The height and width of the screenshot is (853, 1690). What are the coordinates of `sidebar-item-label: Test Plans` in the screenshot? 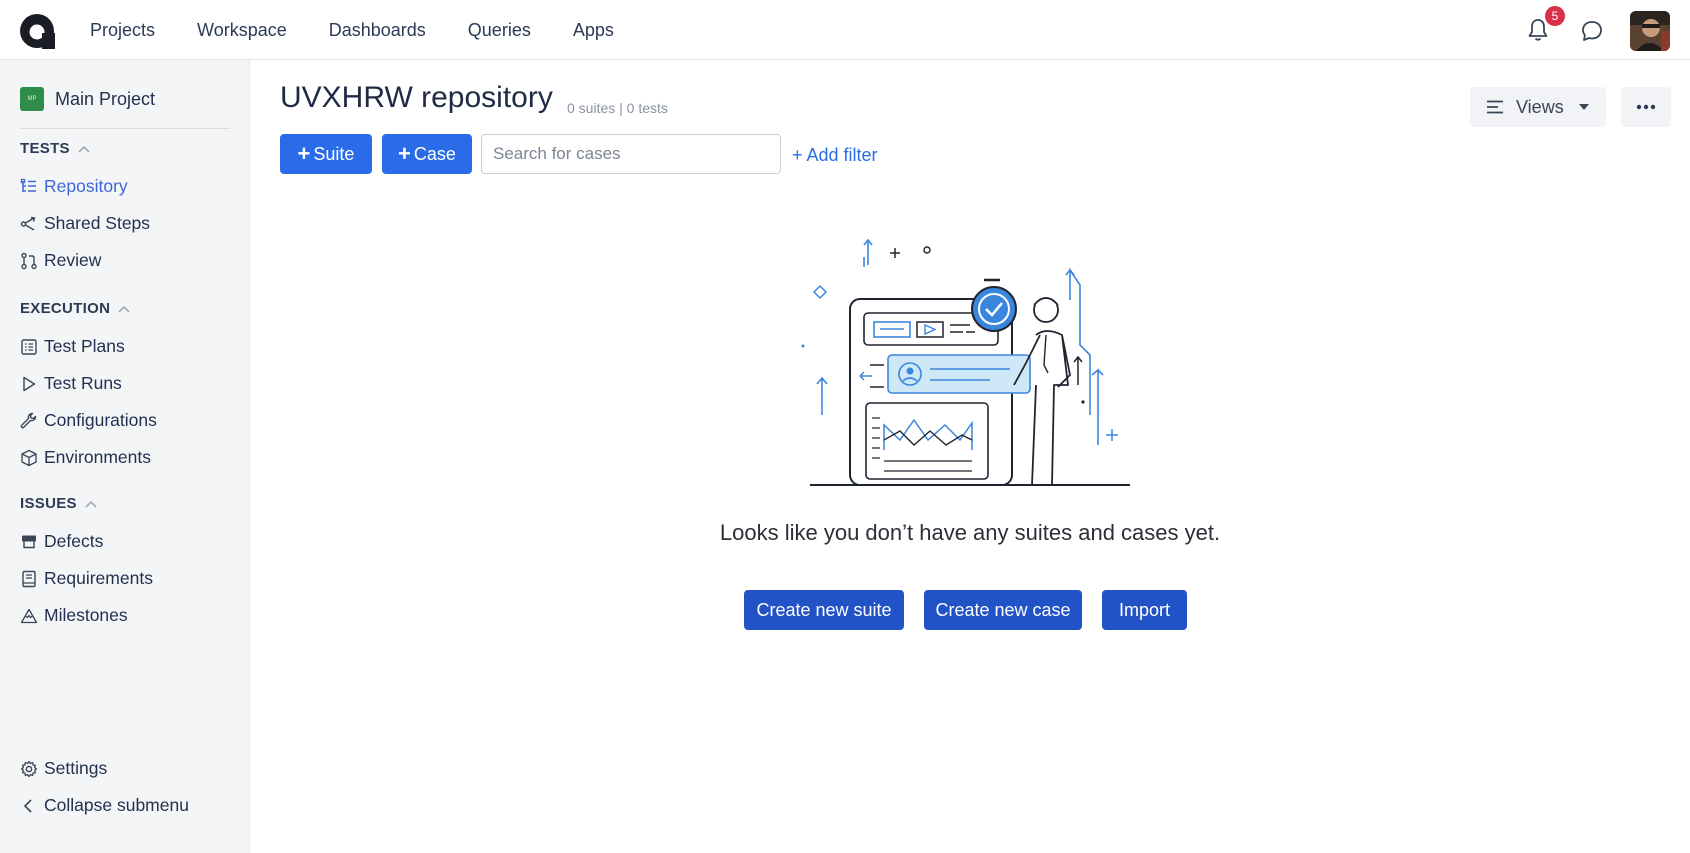 It's located at (84, 346).